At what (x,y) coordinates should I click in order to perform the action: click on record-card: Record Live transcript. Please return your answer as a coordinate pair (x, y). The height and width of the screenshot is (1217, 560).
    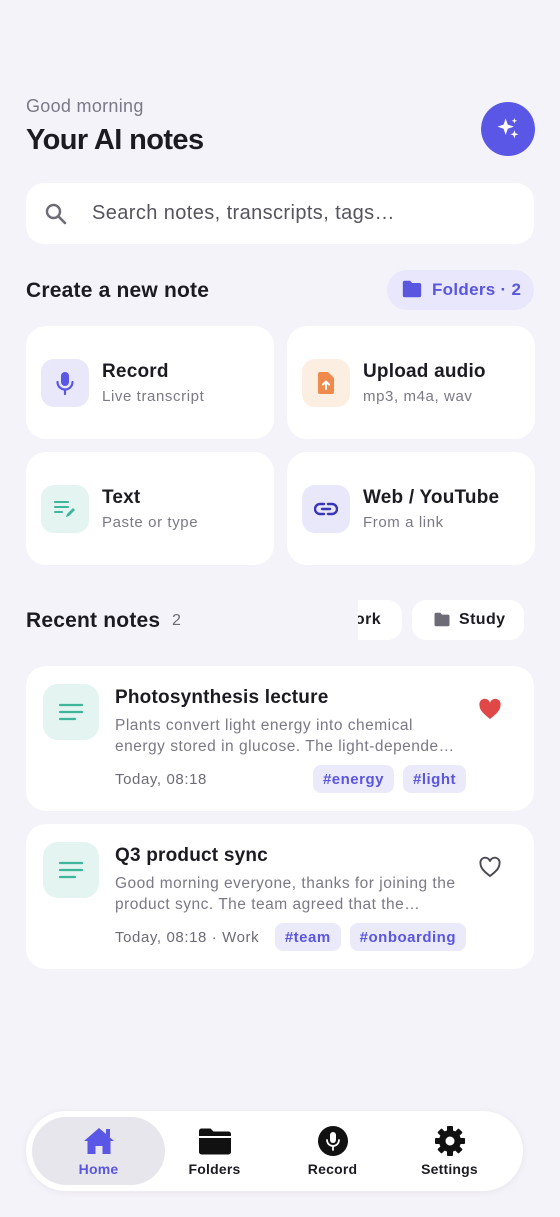
    Looking at the image, I should click on (150, 382).